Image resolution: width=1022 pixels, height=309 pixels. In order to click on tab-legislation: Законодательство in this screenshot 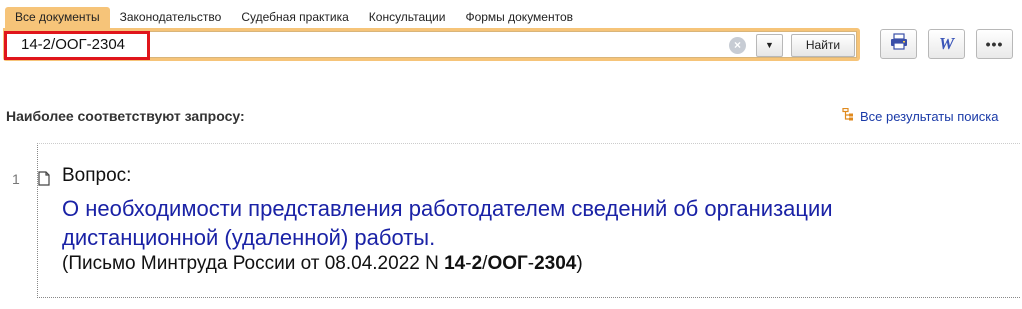, I will do `click(171, 17)`.